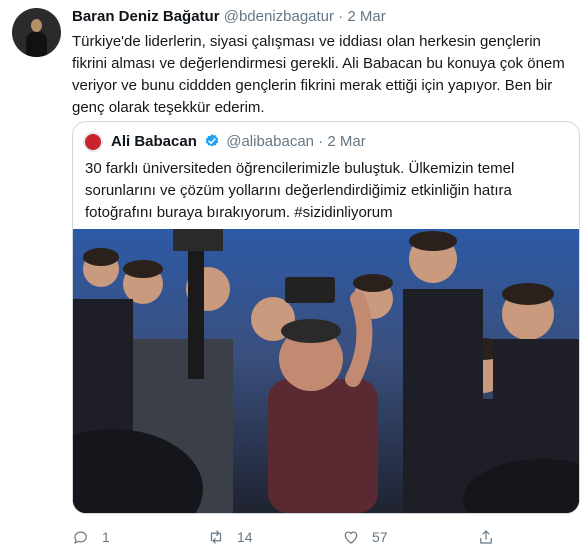  Describe the element at coordinates (80, 537) in the screenshot. I see `reply-icon` at that location.